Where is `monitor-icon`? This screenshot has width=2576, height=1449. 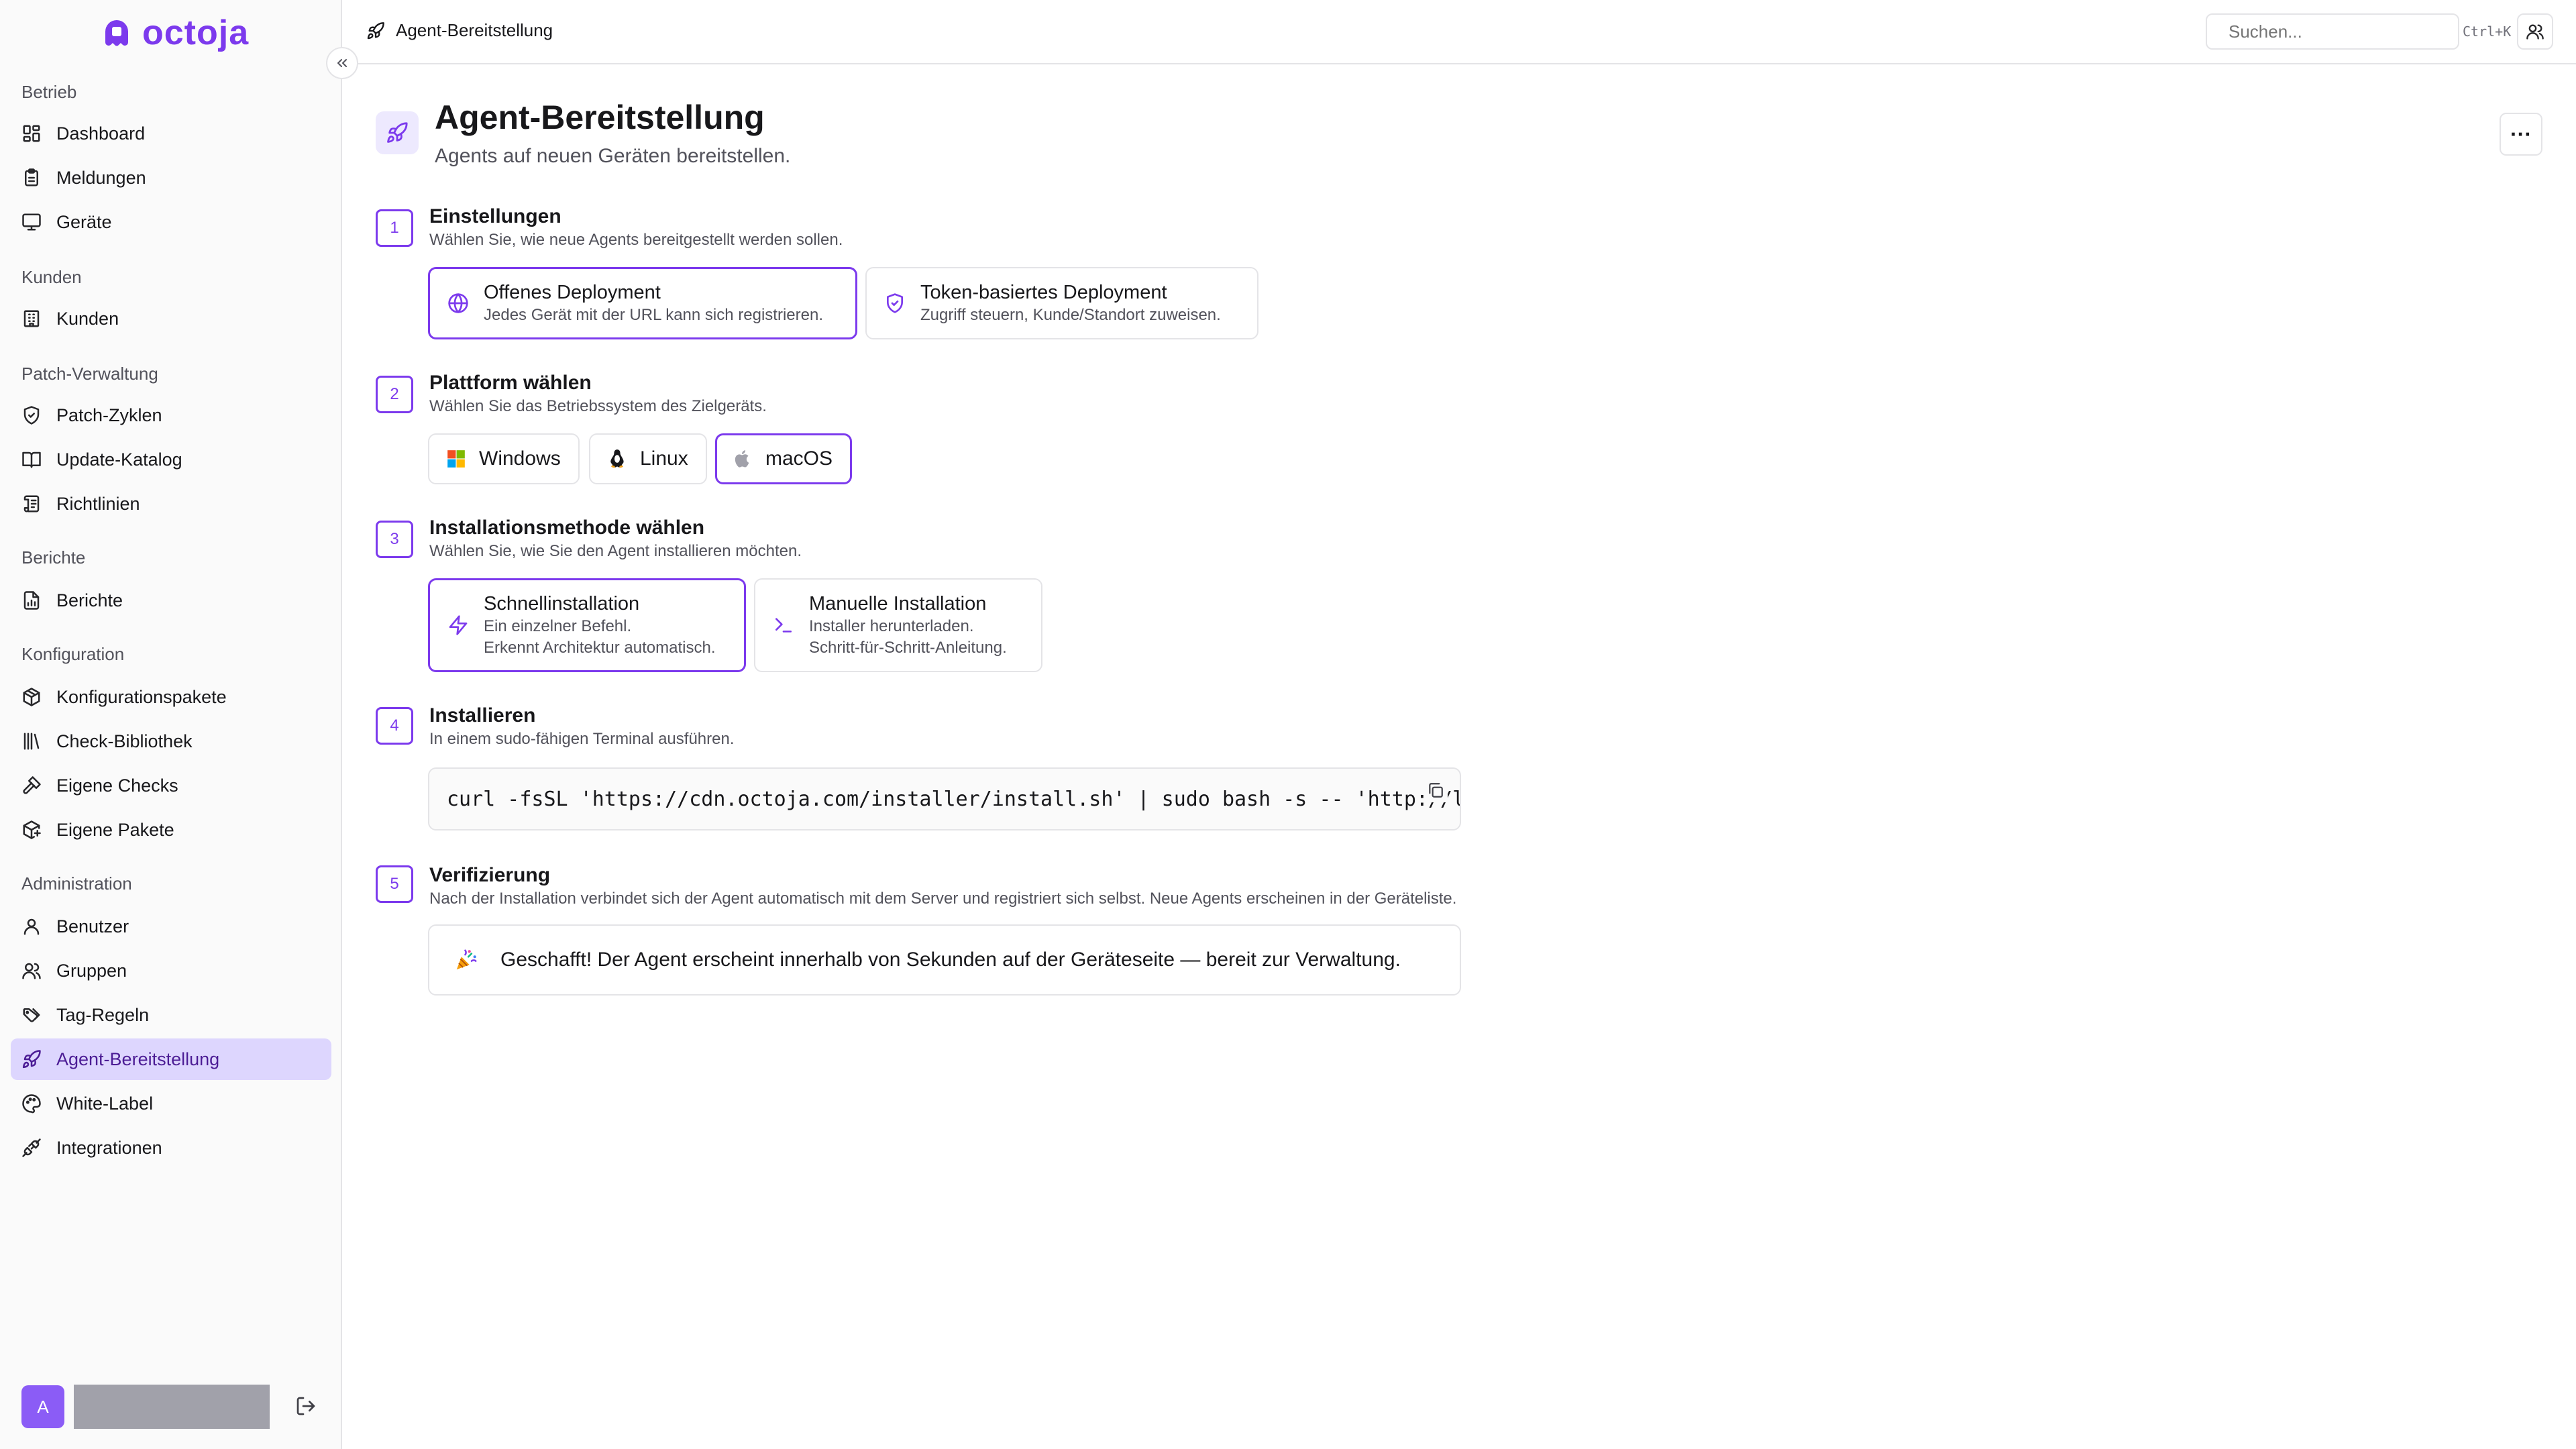
monitor-icon is located at coordinates (31, 222).